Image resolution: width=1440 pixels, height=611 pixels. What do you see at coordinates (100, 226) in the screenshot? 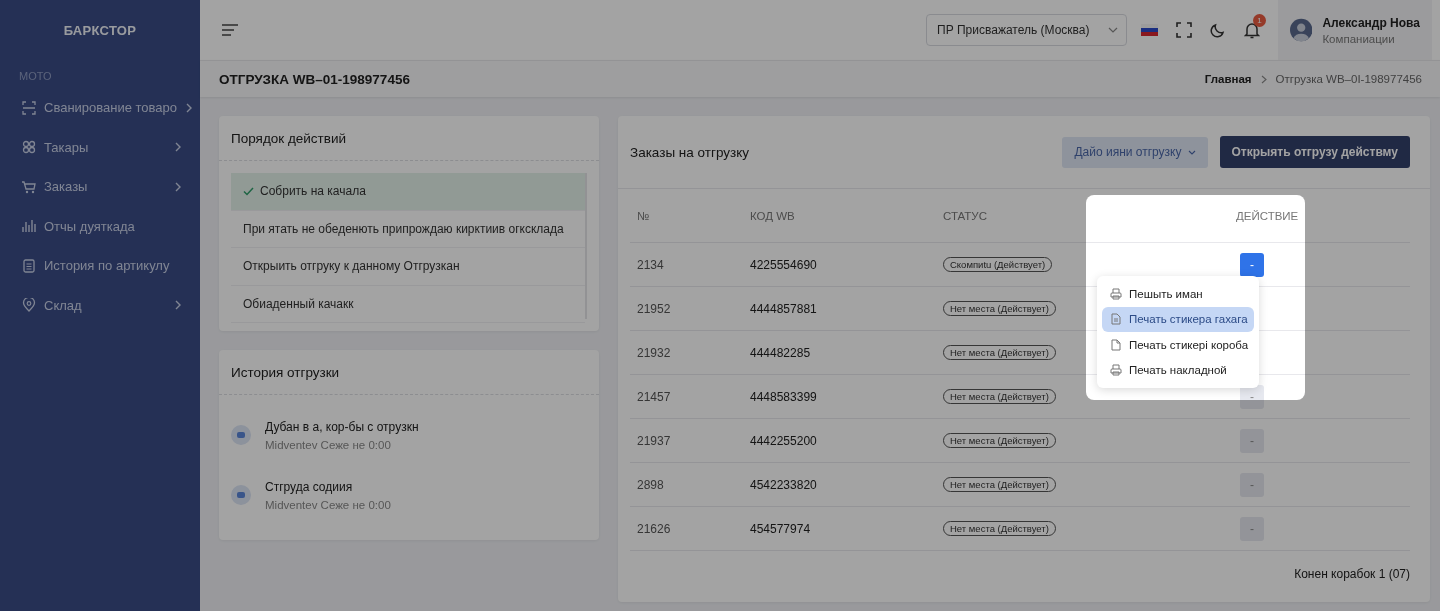
I see `sidebar-item: Отчы дуяткада` at bounding box center [100, 226].